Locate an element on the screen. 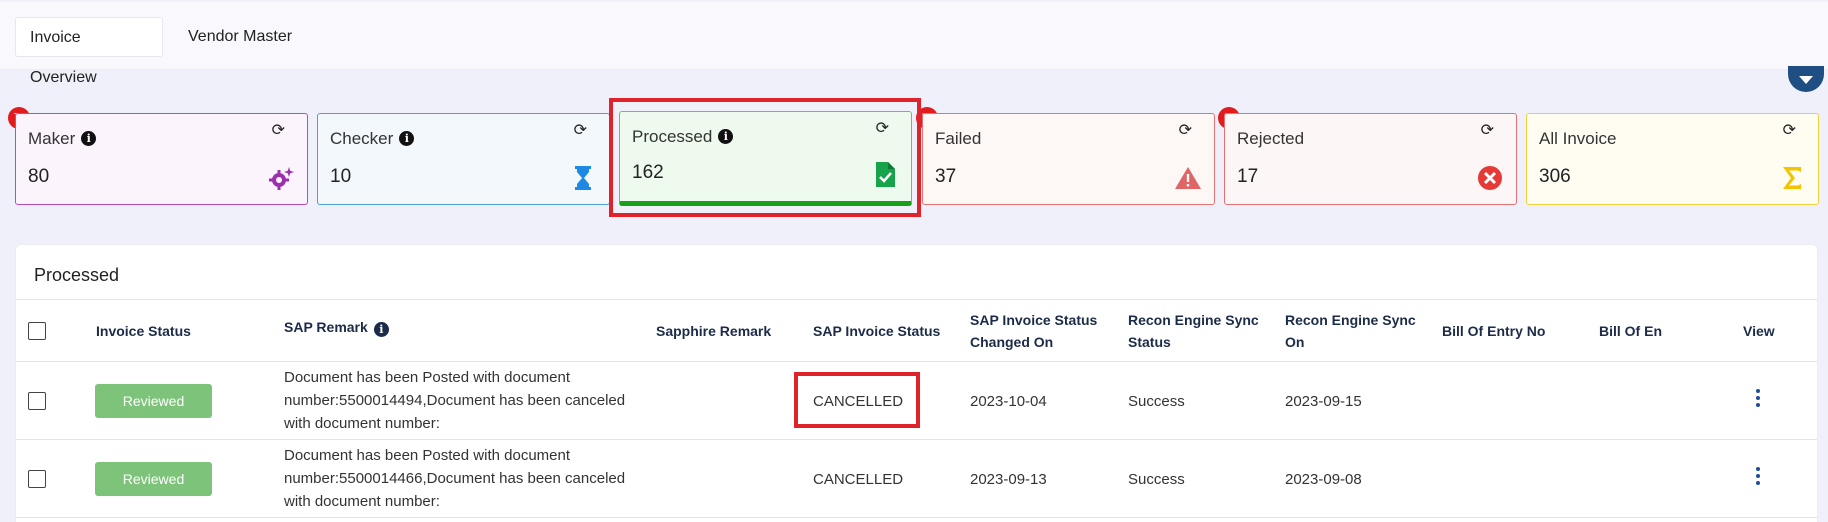 The image size is (1828, 522). failed-card: Failed ⟳ 37 is located at coordinates (1068, 159).